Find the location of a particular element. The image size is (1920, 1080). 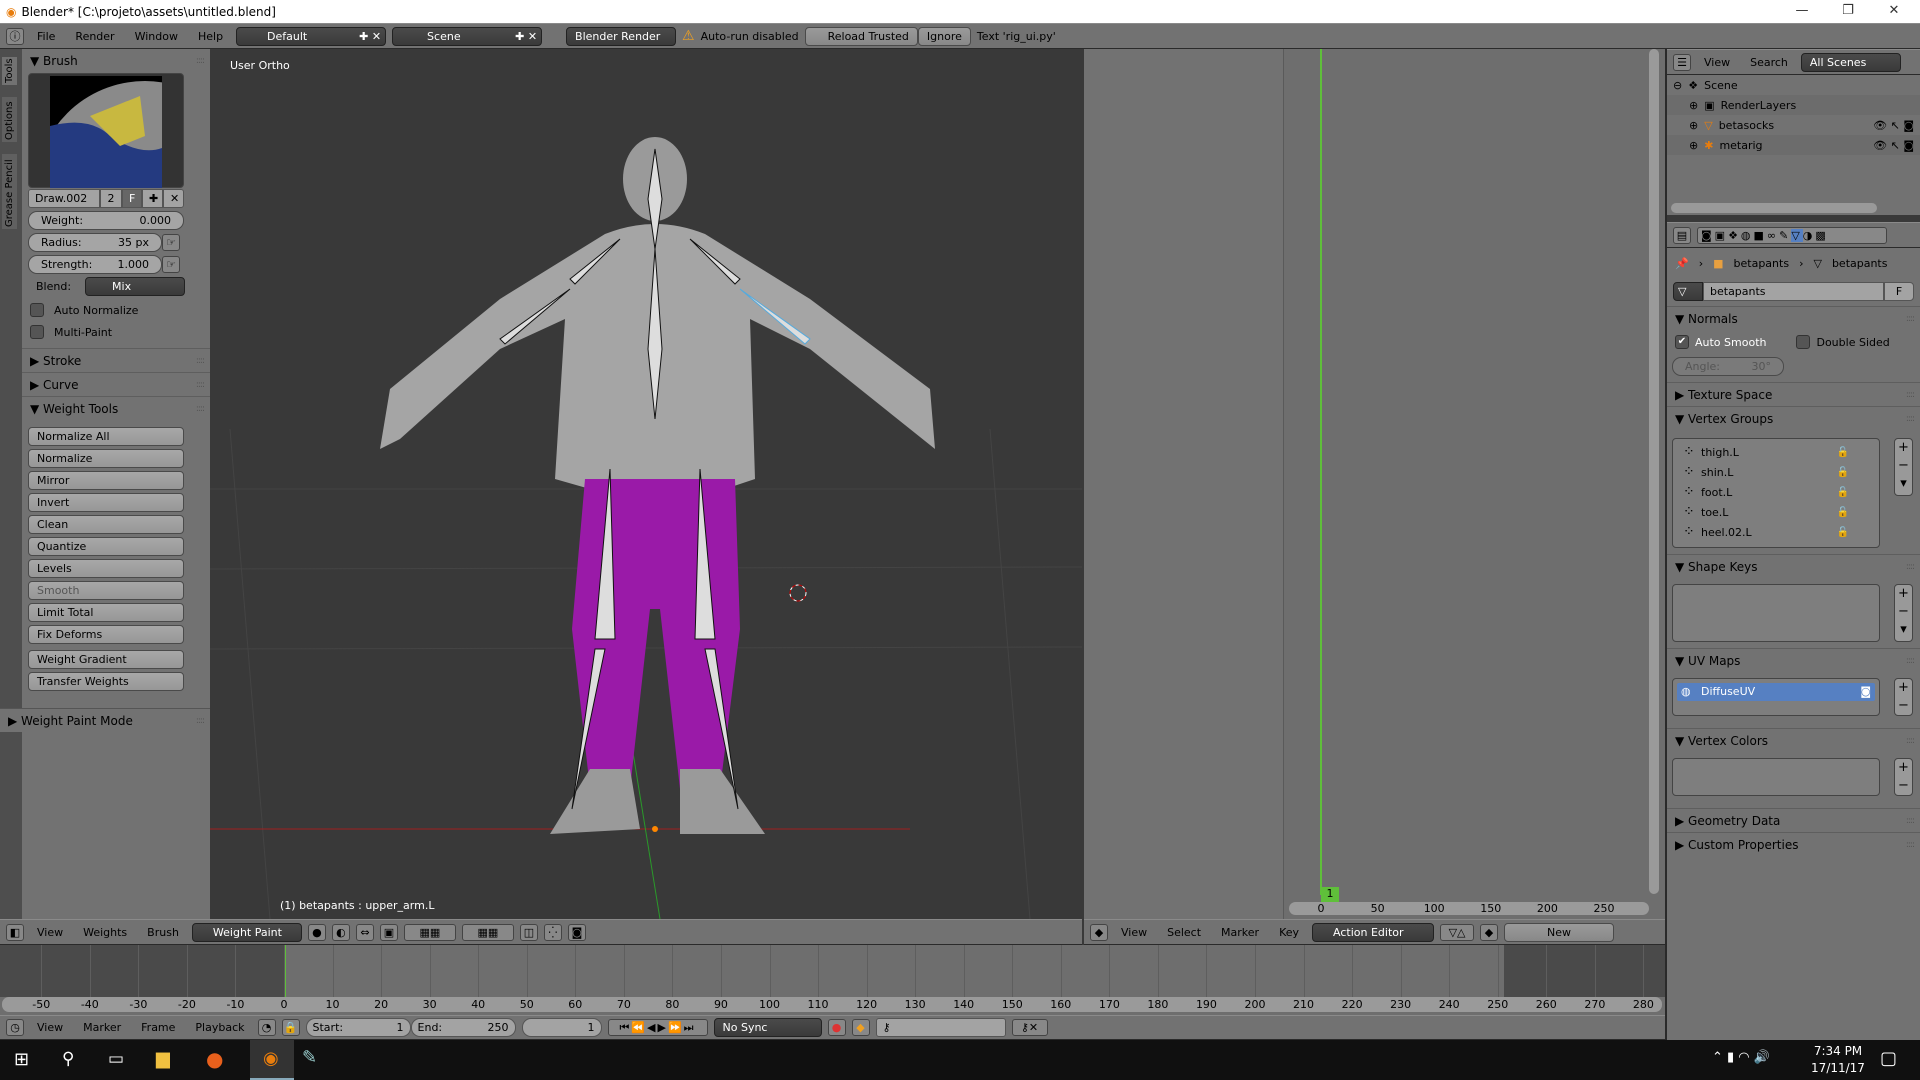

uv-map-add-remove: + − is located at coordinates (1903, 697).